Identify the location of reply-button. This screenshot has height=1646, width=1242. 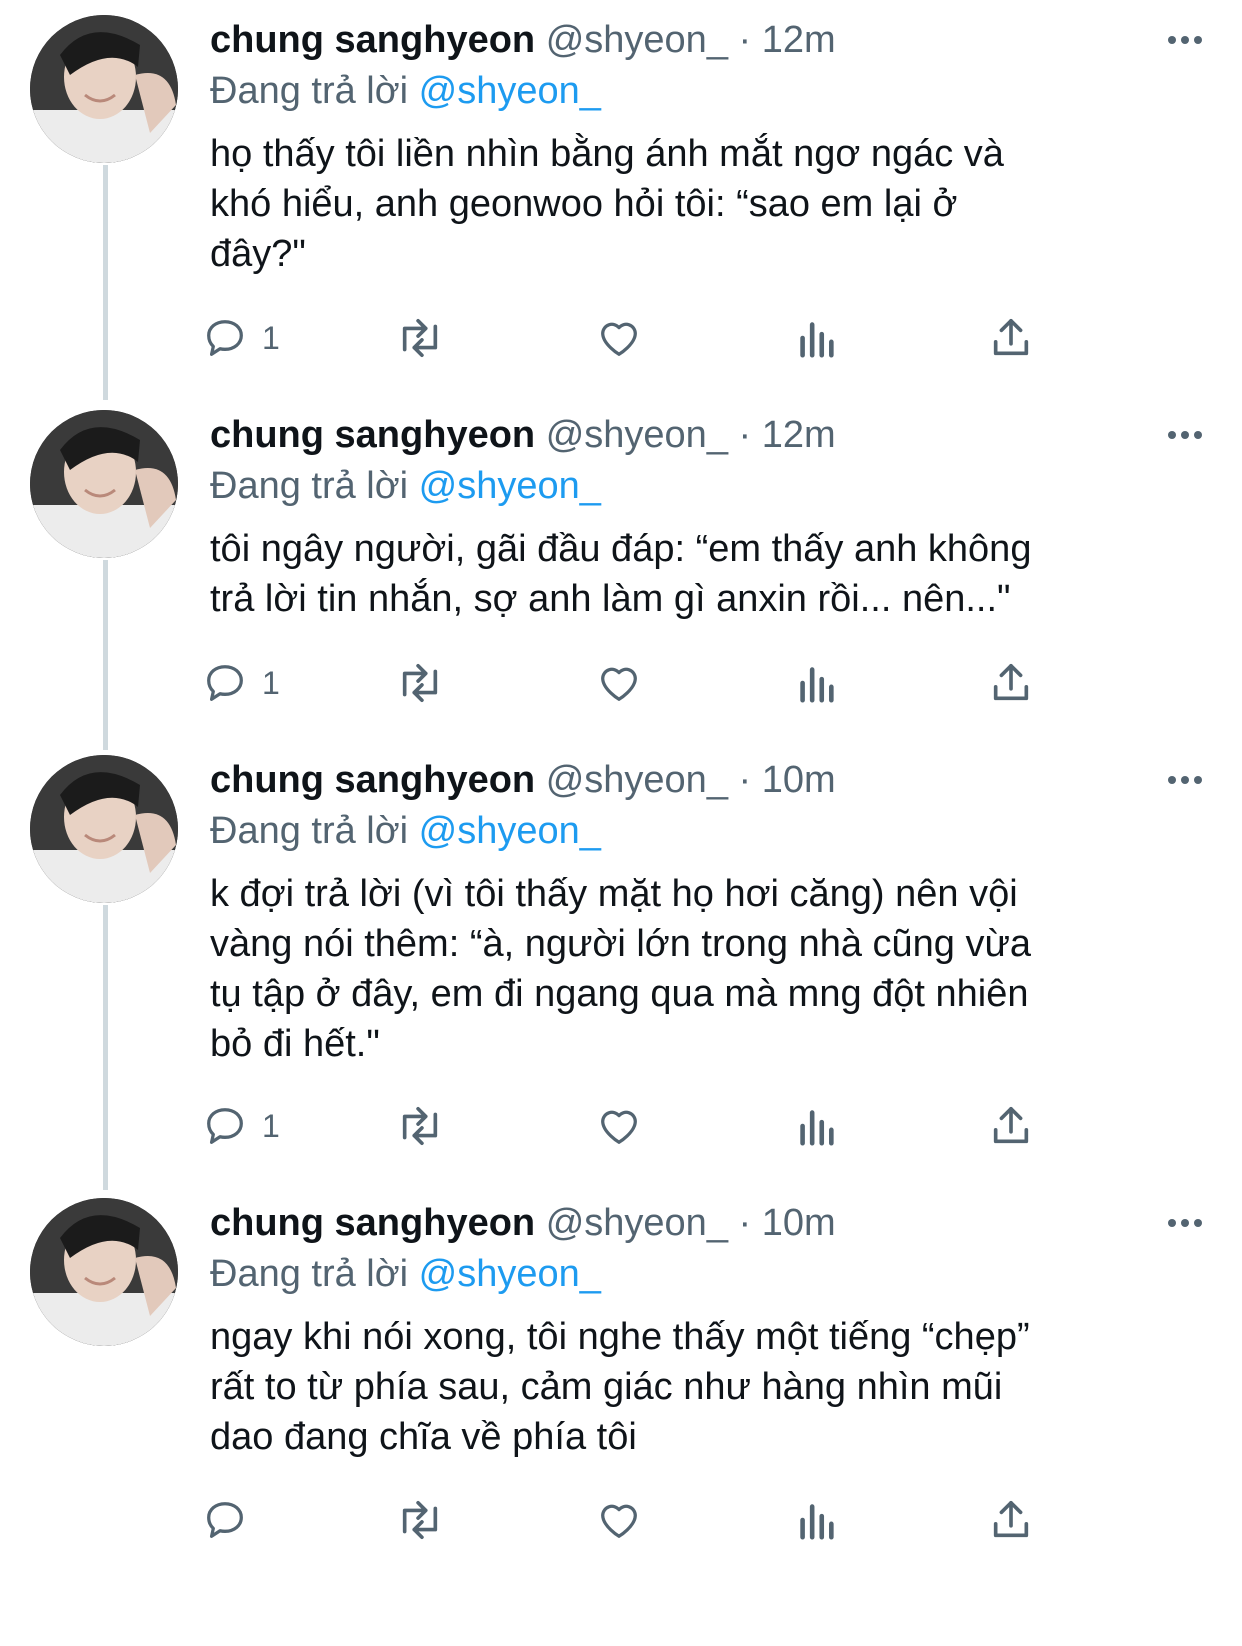
(232, 1520).